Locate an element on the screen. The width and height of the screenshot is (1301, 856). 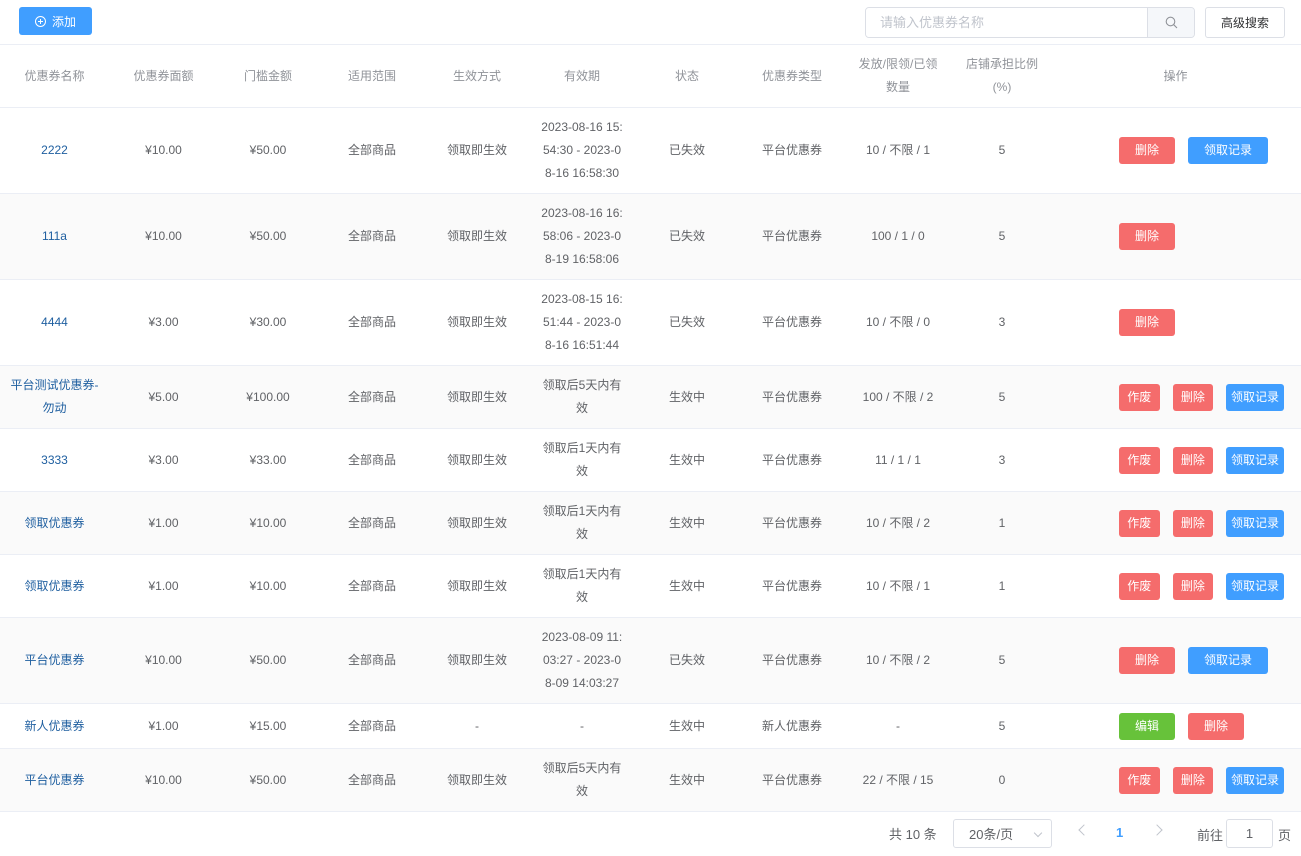
advanced-search-button: 高级搜索 is located at coordinates (1245, 22).